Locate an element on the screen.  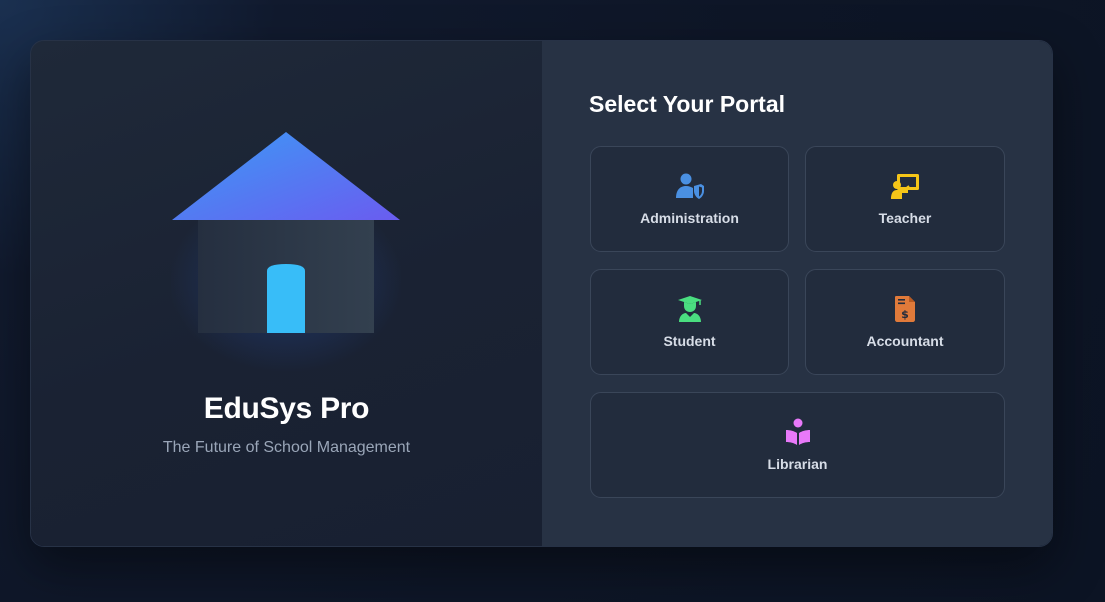
brand-tagline: The Future of School Management is located at coordinates (286, 447).